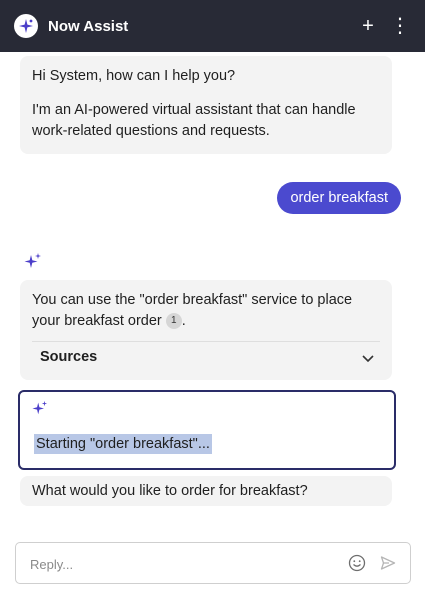 This screenshot has width=425, height=600. I want to click on greeting-line: Hi System, how can I help you?, so click(134, 76).